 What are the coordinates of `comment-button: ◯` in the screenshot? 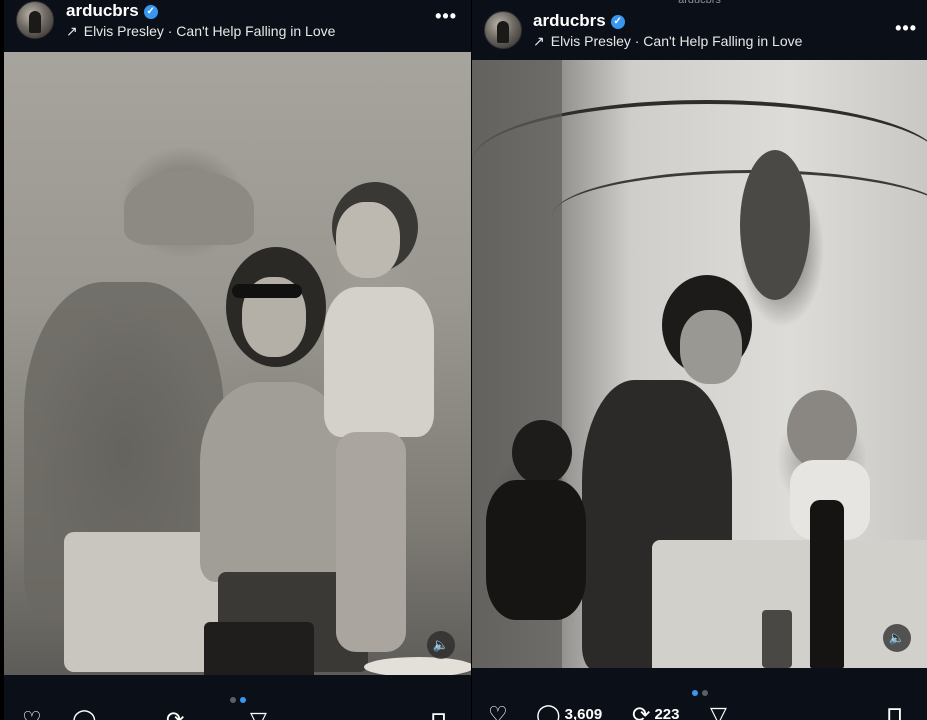 It's located at (84, 714).